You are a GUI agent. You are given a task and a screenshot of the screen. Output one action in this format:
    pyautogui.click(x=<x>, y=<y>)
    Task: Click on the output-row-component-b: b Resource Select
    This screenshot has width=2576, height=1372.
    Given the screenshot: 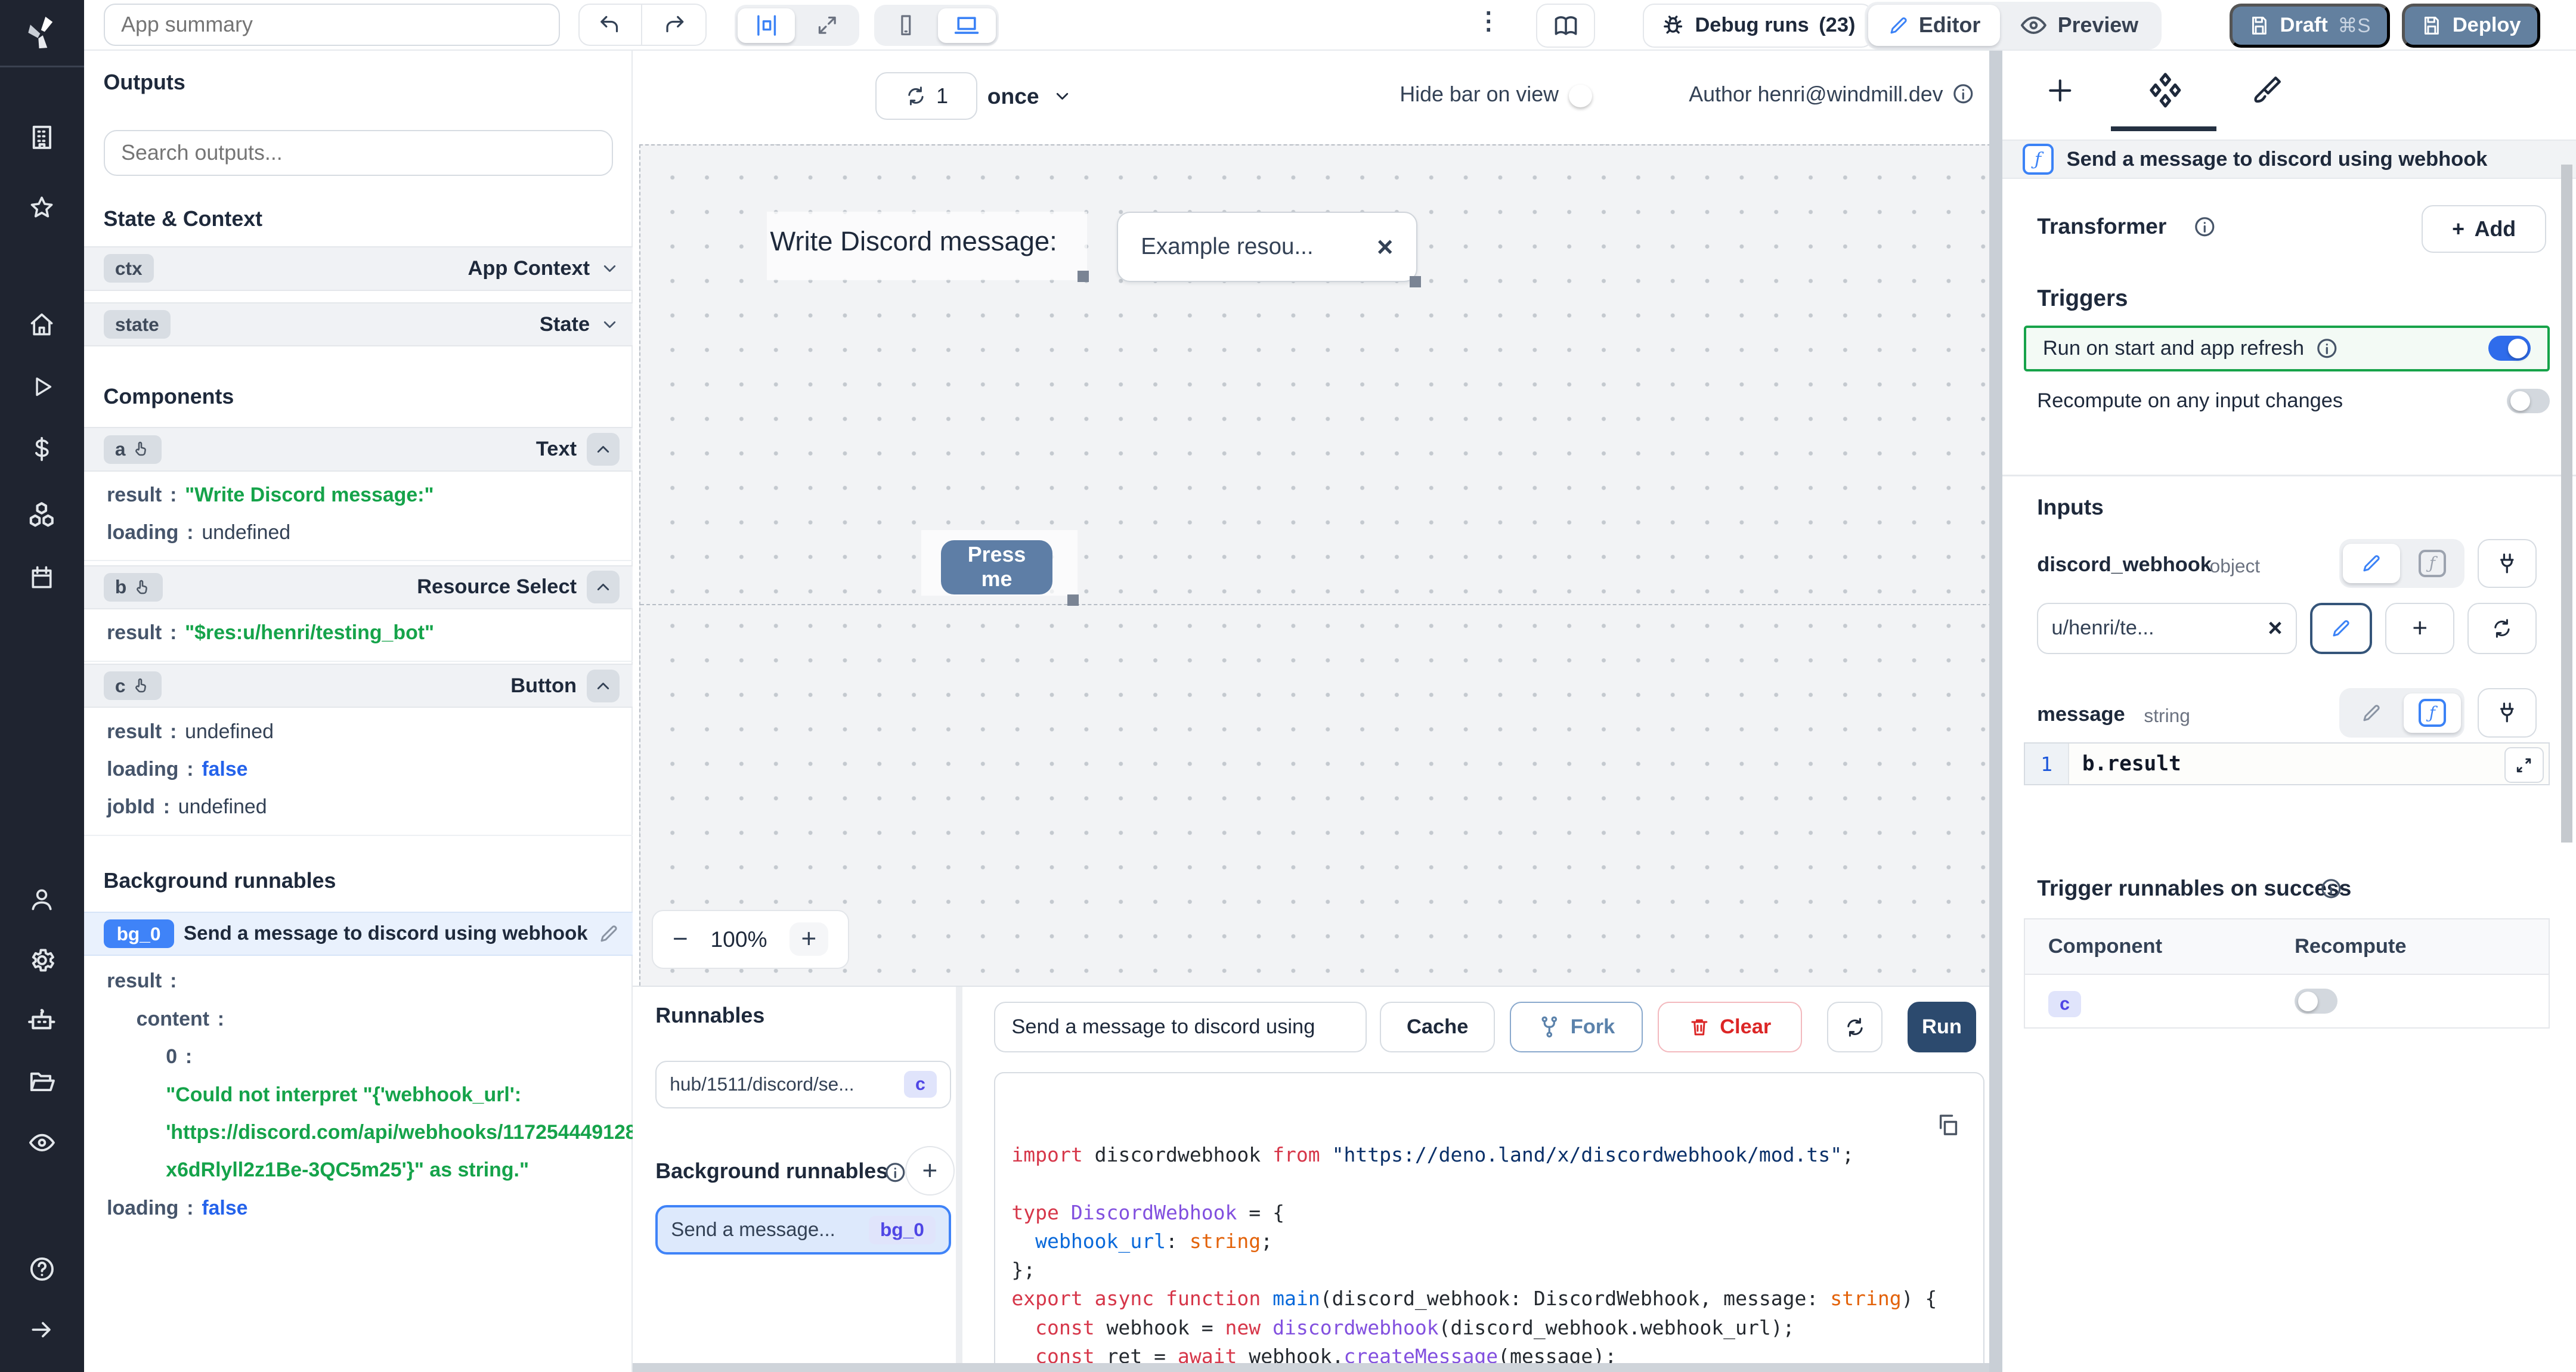 What is the action you would take?
    pyautogui.click(x=358, y=587)
    